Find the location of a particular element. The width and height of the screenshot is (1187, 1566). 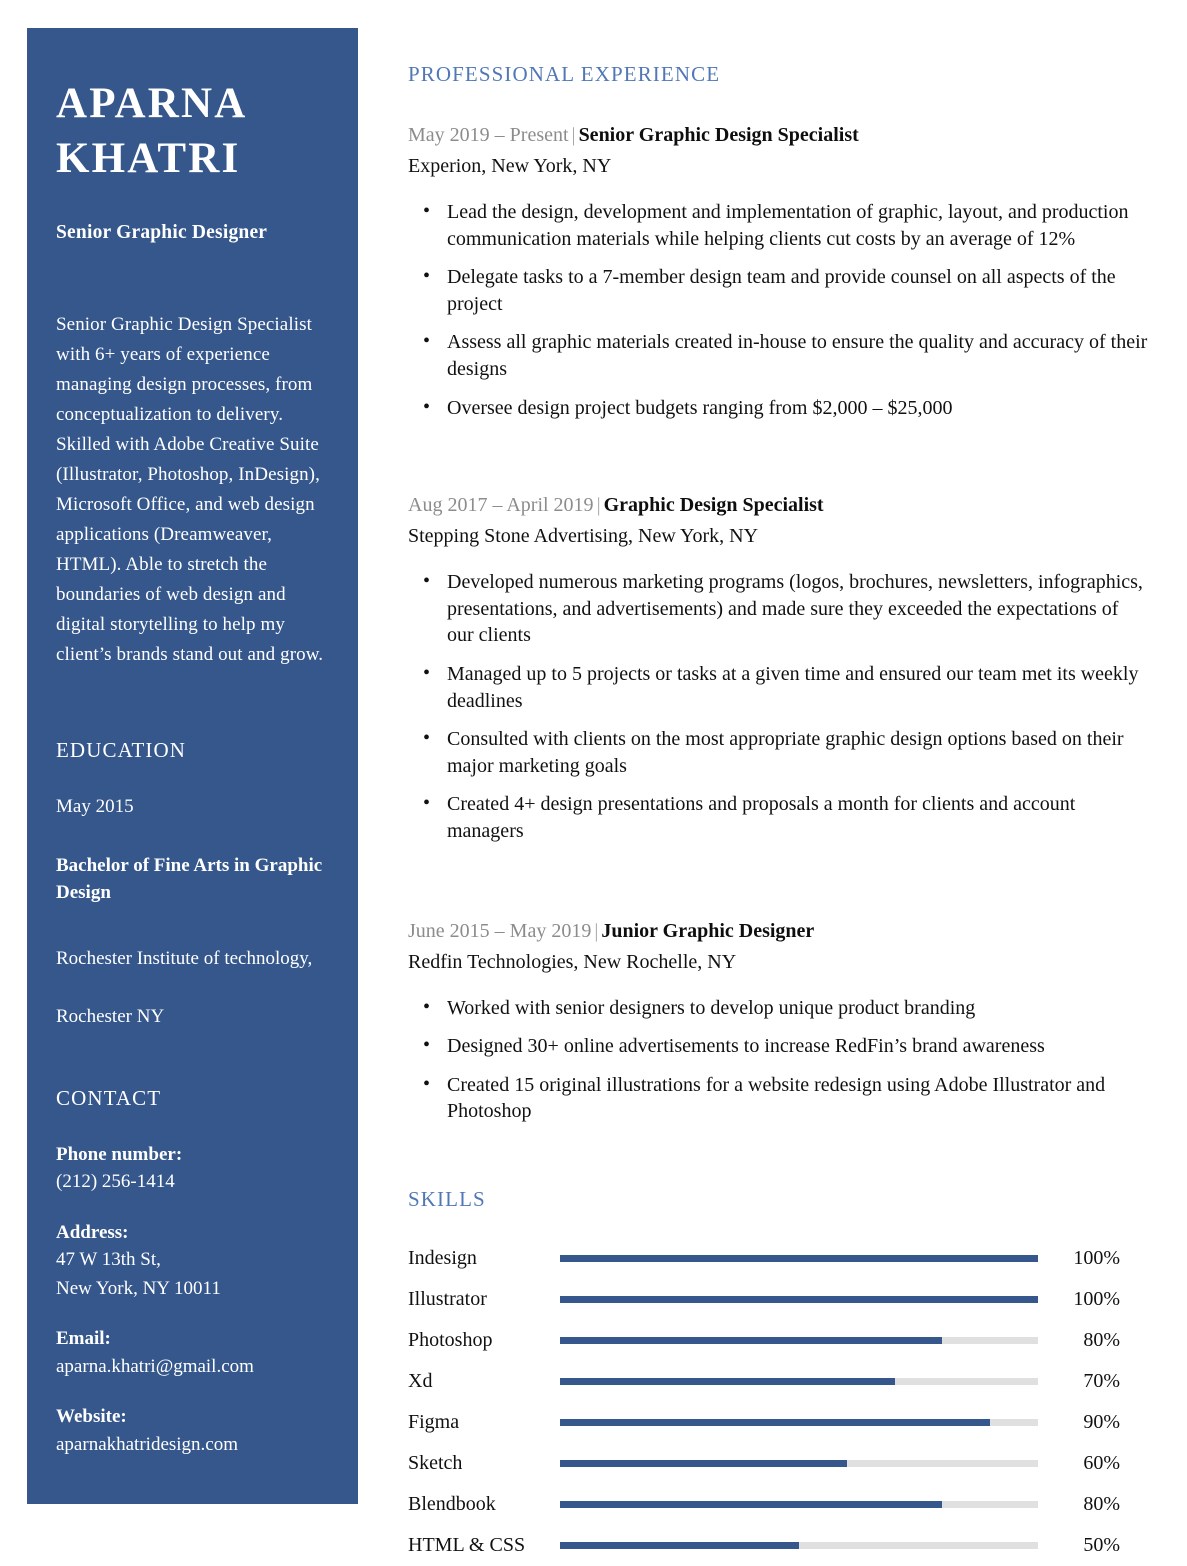

skills-heading: SKILLS is located at coordinates (447, 1198).